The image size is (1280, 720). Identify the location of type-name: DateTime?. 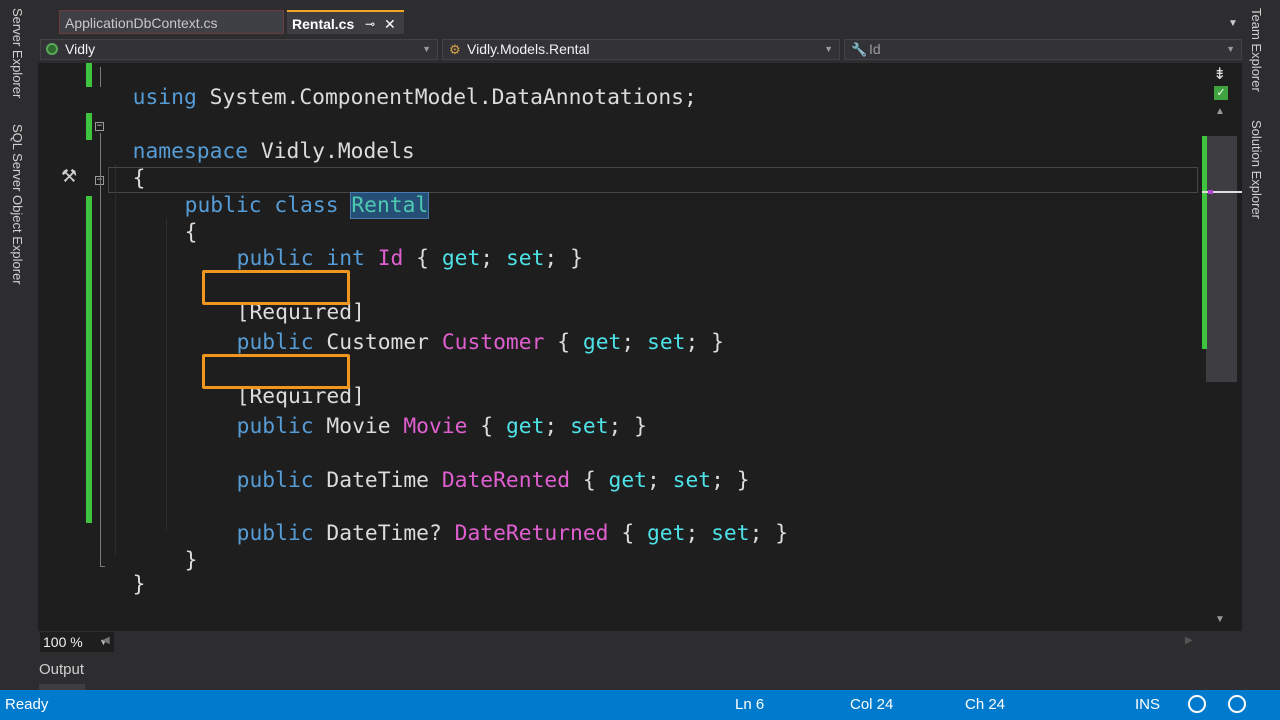
(390, 533).